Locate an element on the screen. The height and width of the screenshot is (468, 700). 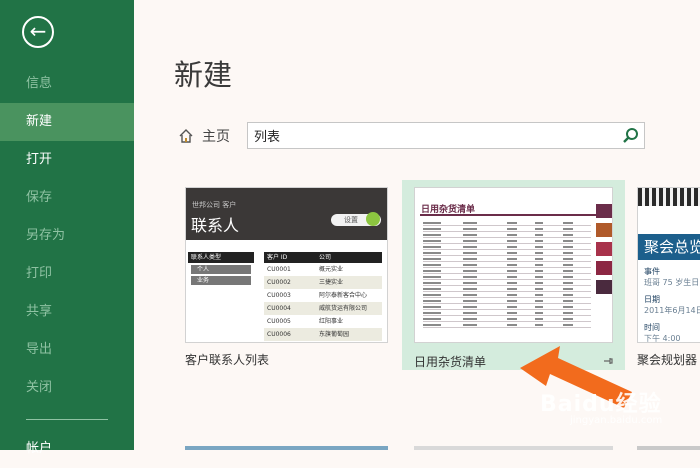
nav-divider is located at coordinates (67, 419).